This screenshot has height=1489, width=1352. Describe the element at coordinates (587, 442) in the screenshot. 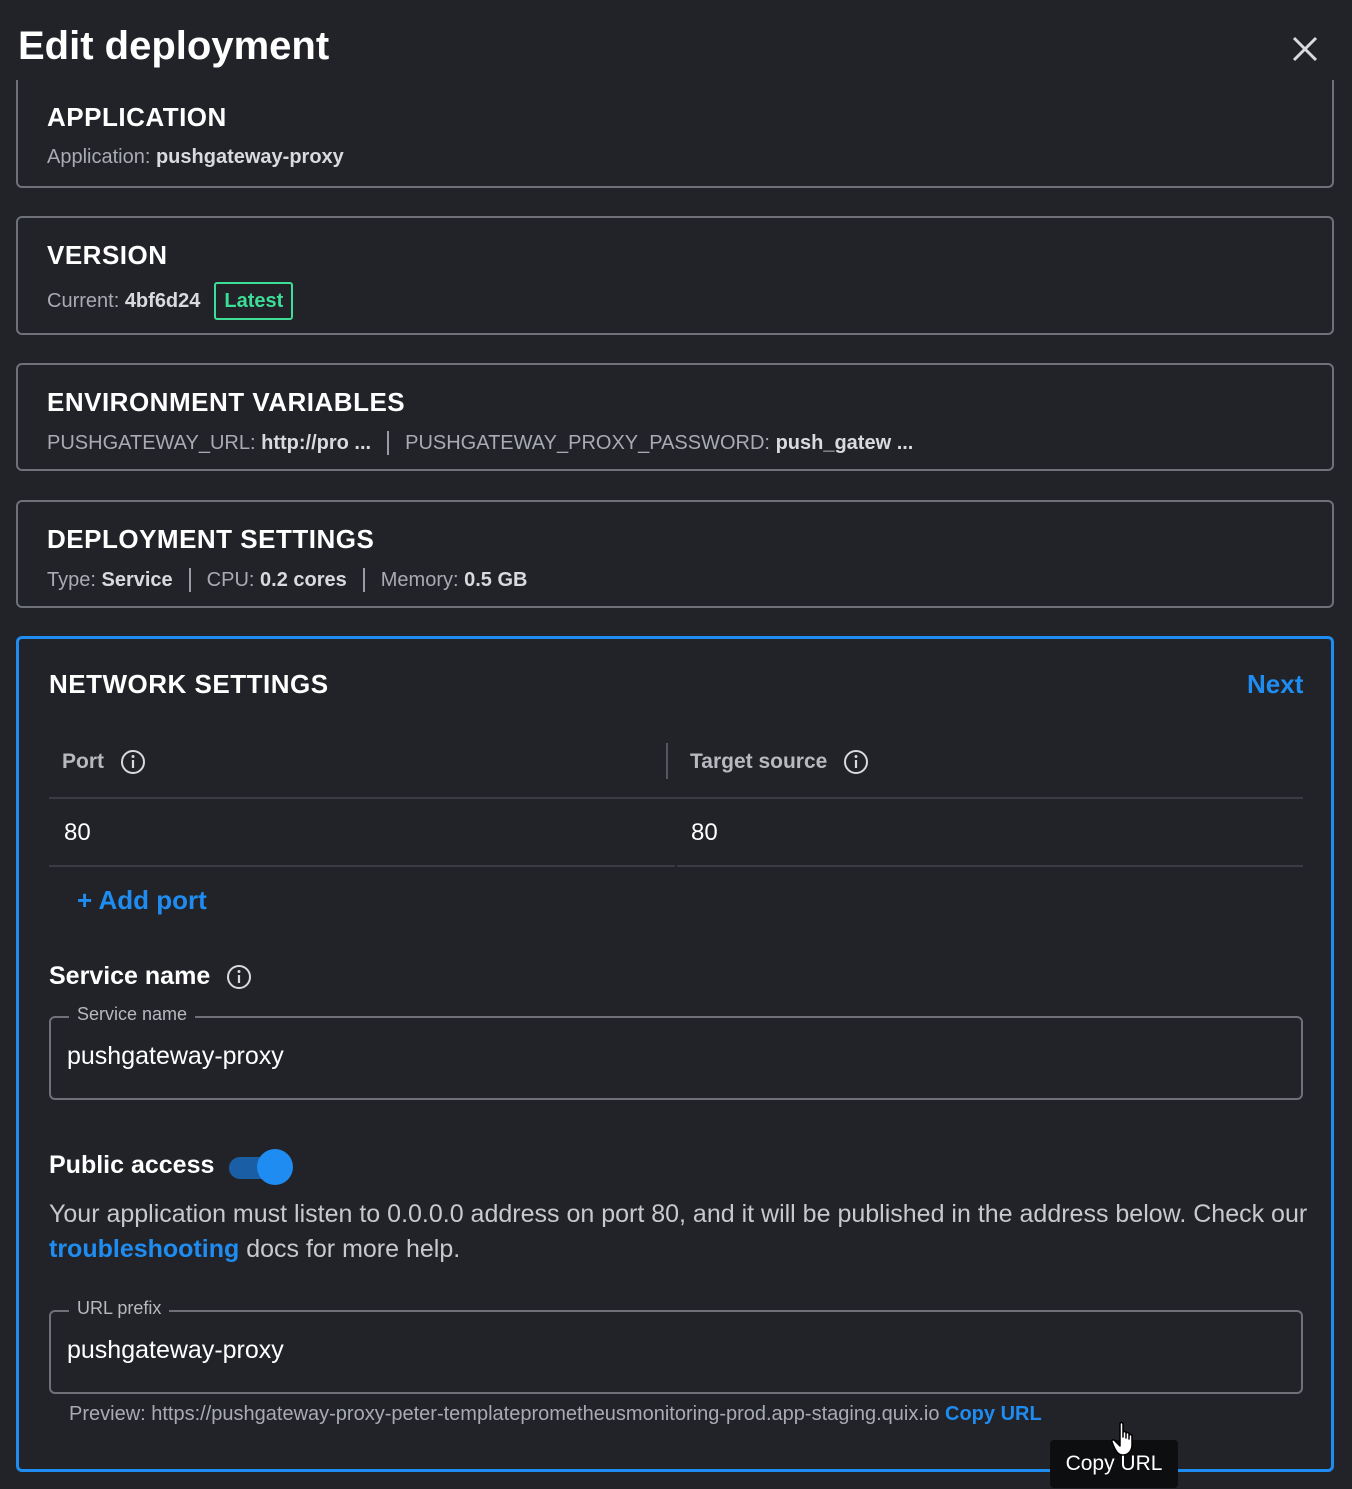

I see `env-var-key: PUSHGATEWAY_PROXY_PASSWORD:` at that location.